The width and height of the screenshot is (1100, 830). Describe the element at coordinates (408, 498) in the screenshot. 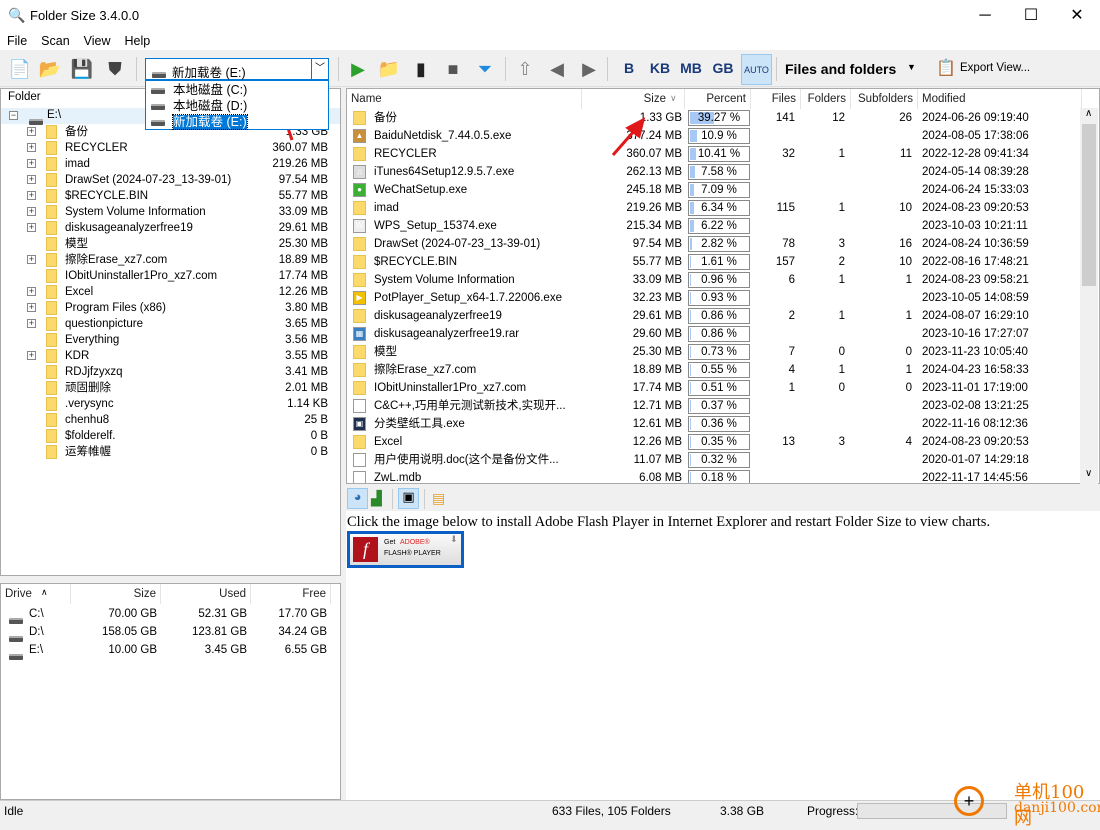

I see `chart-style-icon: ▣` at that location.